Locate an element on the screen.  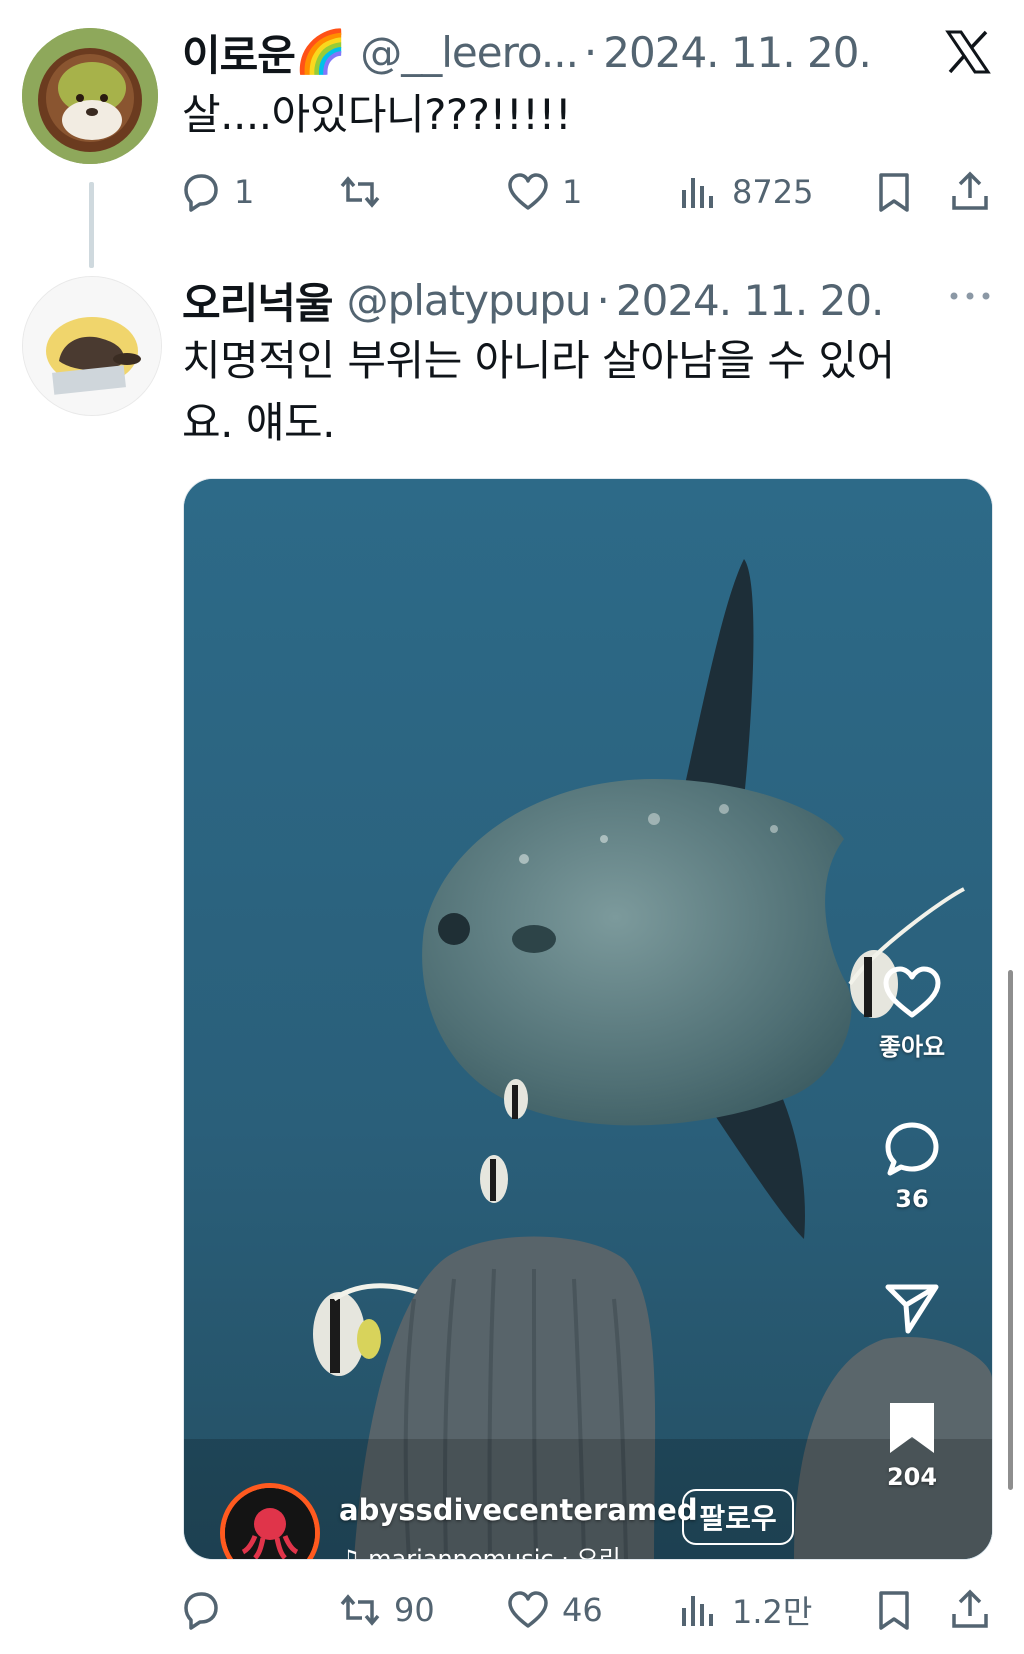
more-icon is located at coordinates (970, 296).